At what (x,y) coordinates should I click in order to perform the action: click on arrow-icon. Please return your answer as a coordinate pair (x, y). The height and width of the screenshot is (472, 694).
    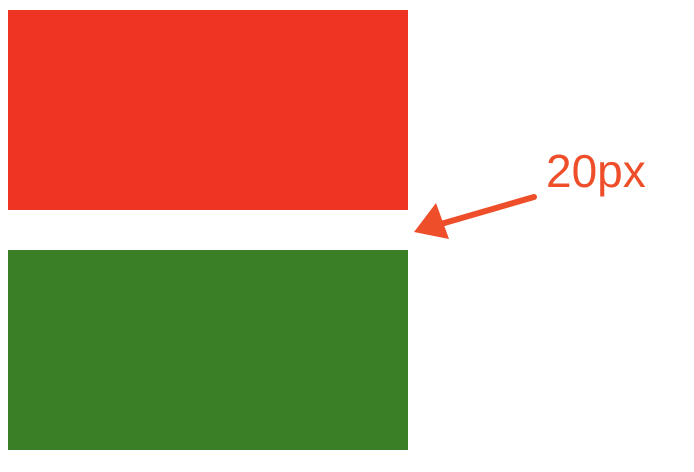
    Looking at the image, I should click on (475, 216).